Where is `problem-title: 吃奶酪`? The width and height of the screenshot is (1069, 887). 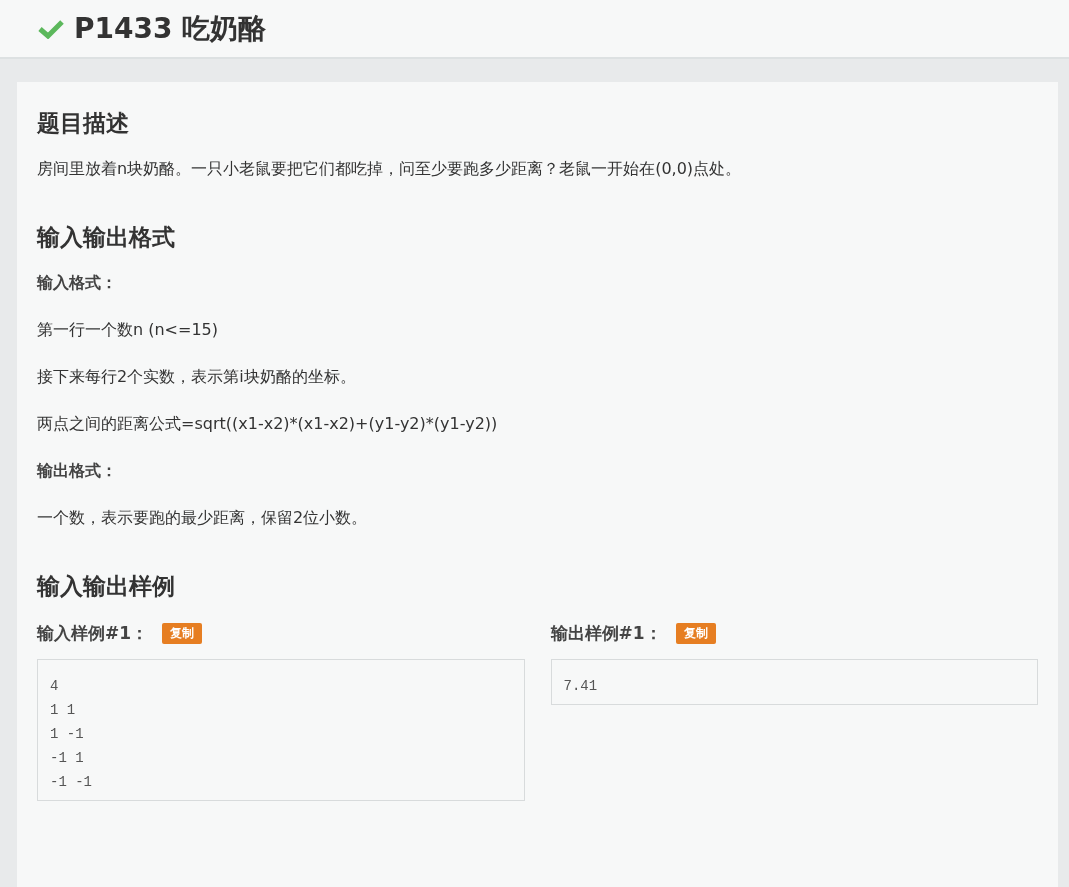 problem-title: 吃奶酪 is located at coordinates (224, 28).